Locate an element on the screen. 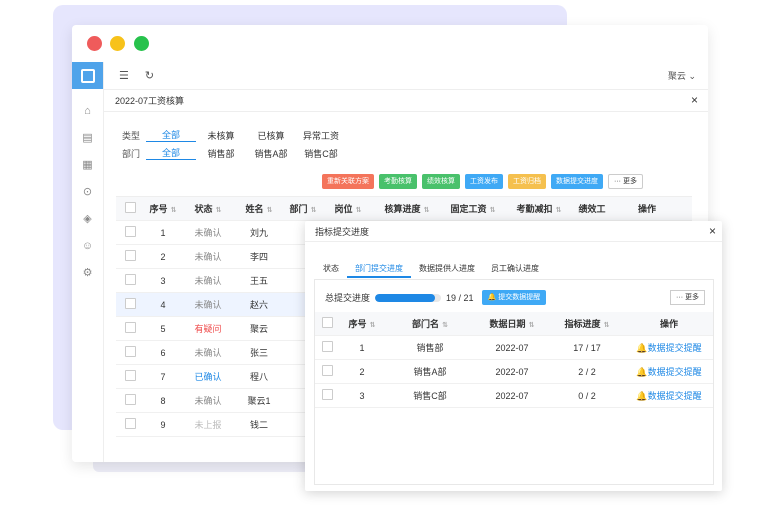  menu-toggle-icon: ☰ is located at coordinates (124, 75).